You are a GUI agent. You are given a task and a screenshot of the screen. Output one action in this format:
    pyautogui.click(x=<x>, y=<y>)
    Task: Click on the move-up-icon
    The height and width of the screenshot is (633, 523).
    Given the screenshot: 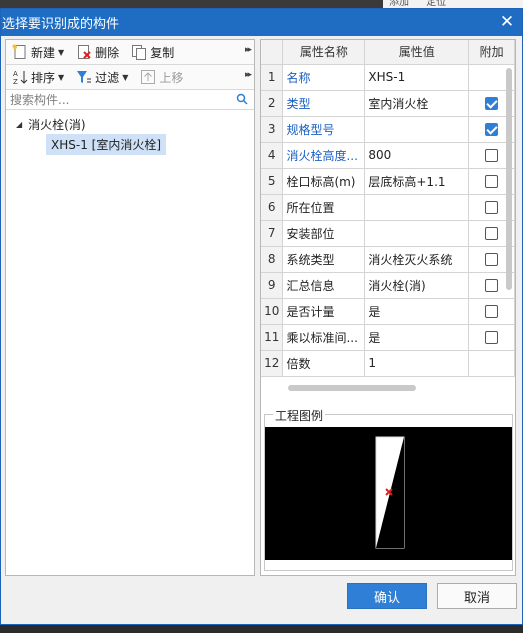 What is the action you would take?
    pyautogui.click(x=148, y=77)
    